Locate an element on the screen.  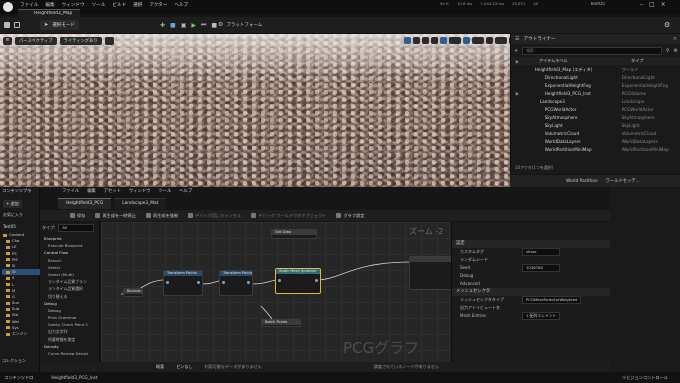
col-item-label: アイテムラベル is located at coordinates (583, 61).